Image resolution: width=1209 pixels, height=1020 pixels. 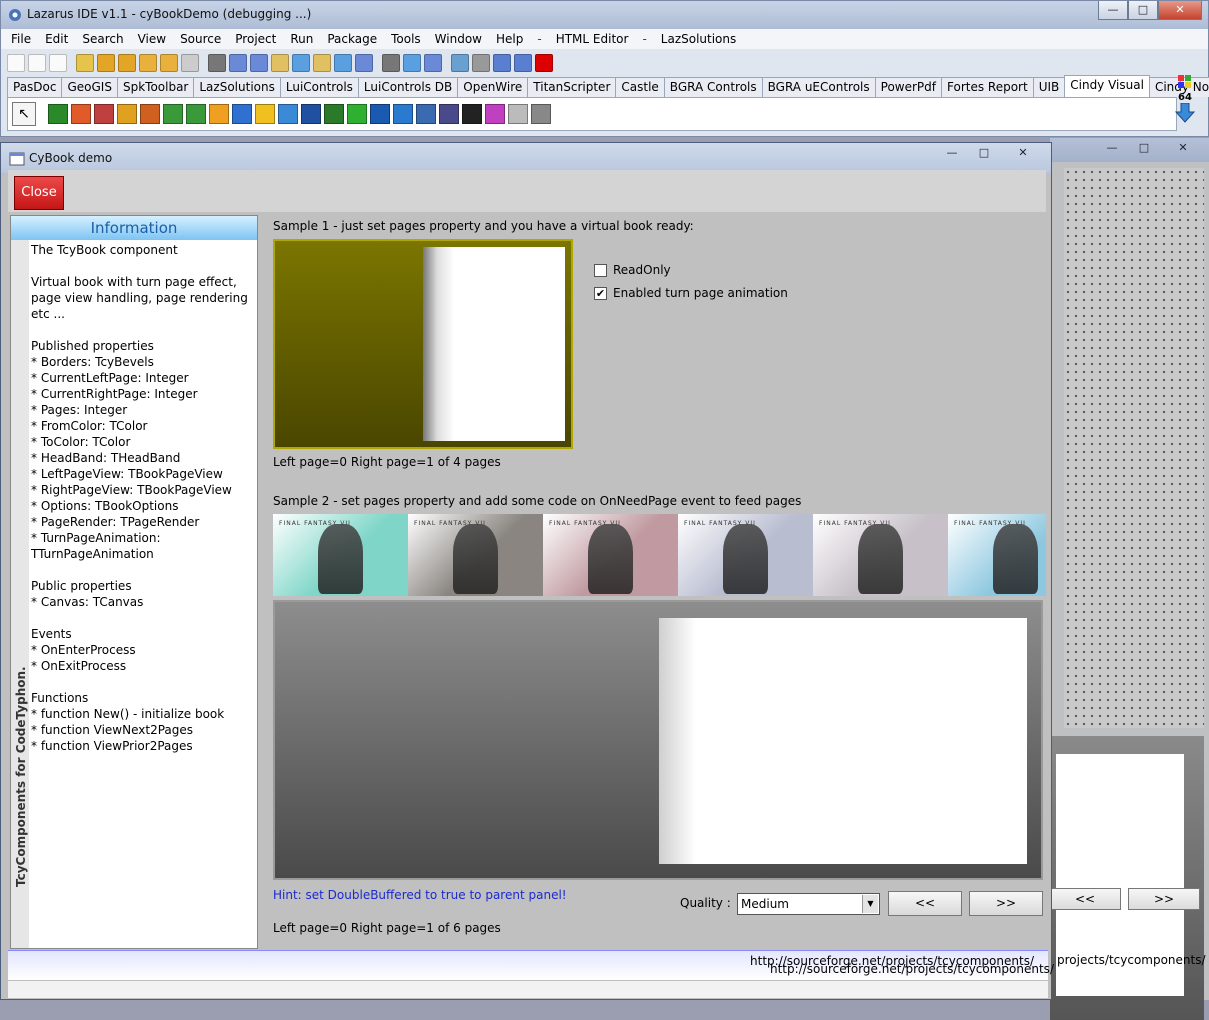 What do you see at coordinates (1180, 10) in the screenshot?
I see `ide-close-button: ✕` at bounding box center [1180, 10].